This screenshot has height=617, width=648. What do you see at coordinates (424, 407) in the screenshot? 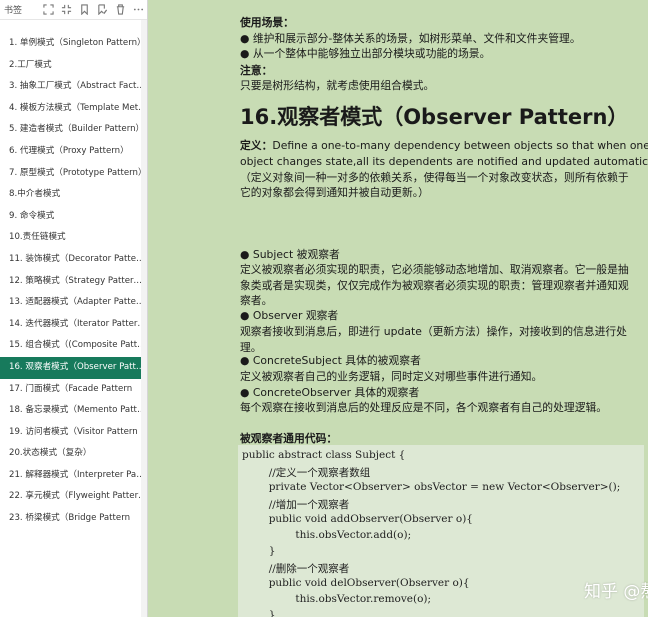
I see `role-concrete-observer-desc: 每个观察在接收到消息后的处理反应是不同，各个观察者有自己的处理逻辑。` at bounding box center [424, 407].